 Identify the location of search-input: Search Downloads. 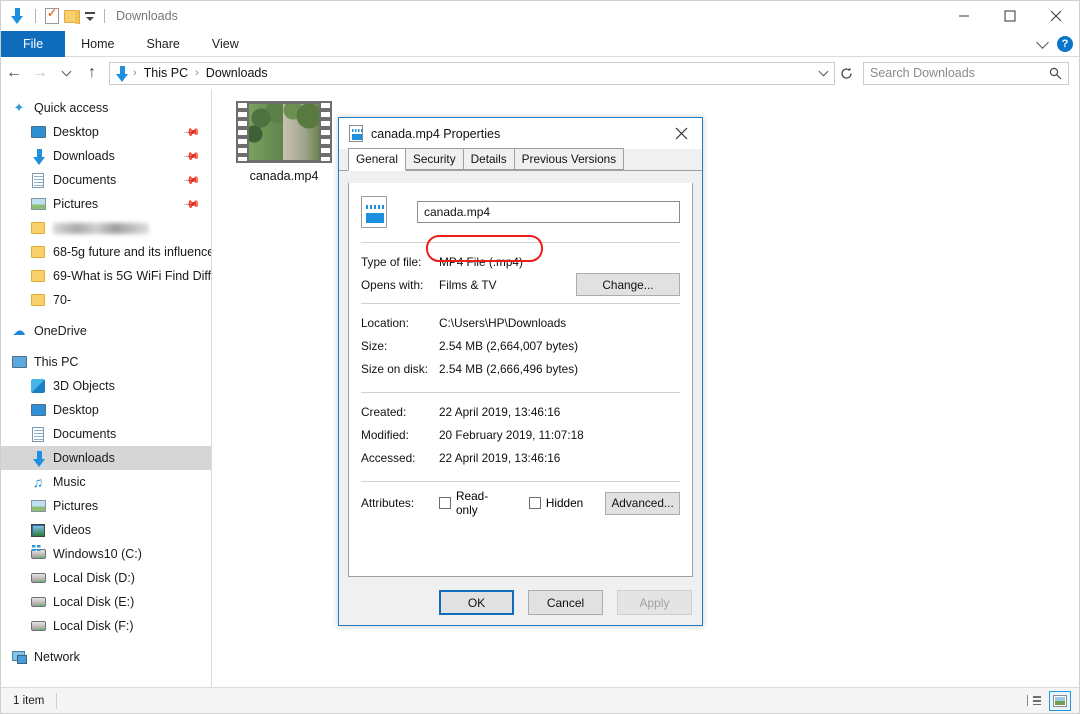
(966, 73).